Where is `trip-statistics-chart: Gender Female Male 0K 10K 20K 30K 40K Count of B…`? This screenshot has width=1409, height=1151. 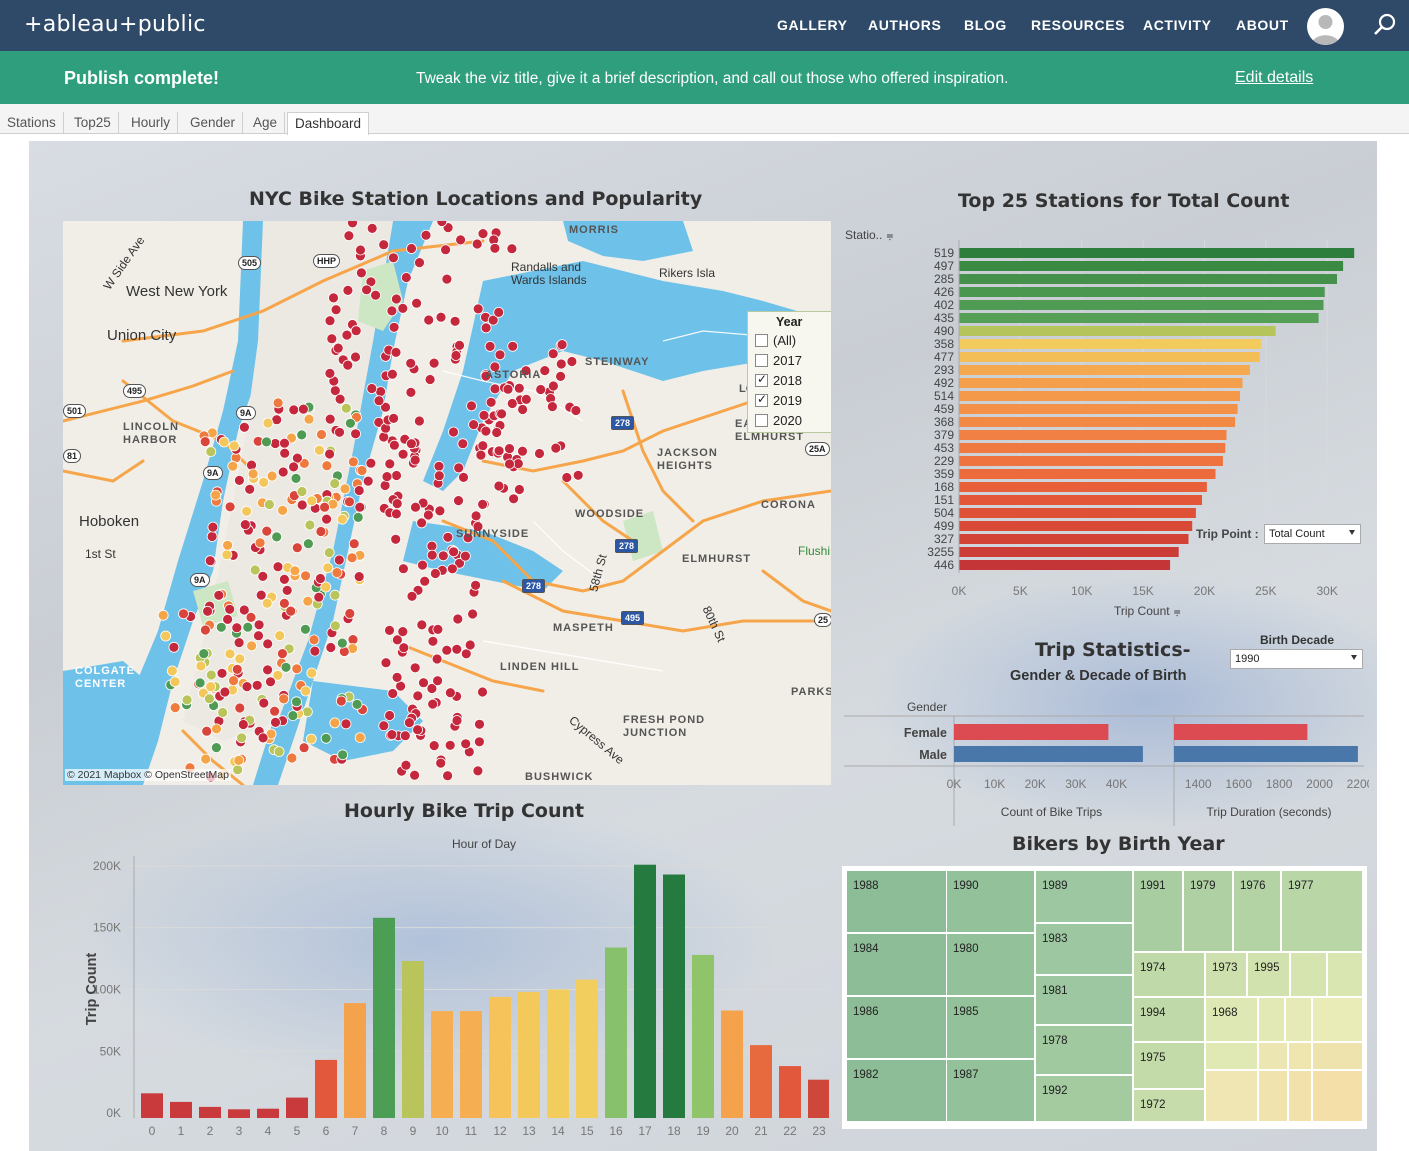 trip-statistics-chart: Gender Female Male 0K 10K 20K 30K 40K Count of B… is located at coordinates (1104, 761).